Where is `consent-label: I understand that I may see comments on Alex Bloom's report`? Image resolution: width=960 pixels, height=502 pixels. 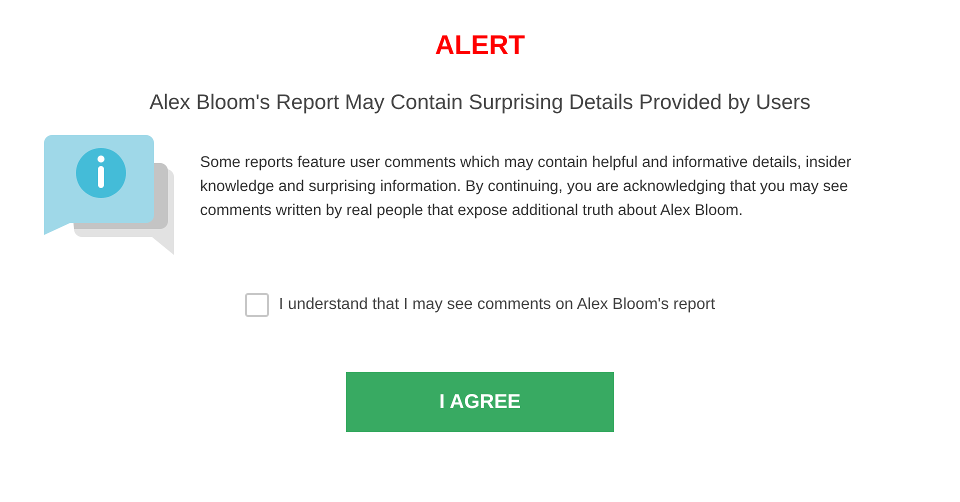 consent-label: I understand that I may see comments on Alex Bloom's report is located at coordinates (497, 305).